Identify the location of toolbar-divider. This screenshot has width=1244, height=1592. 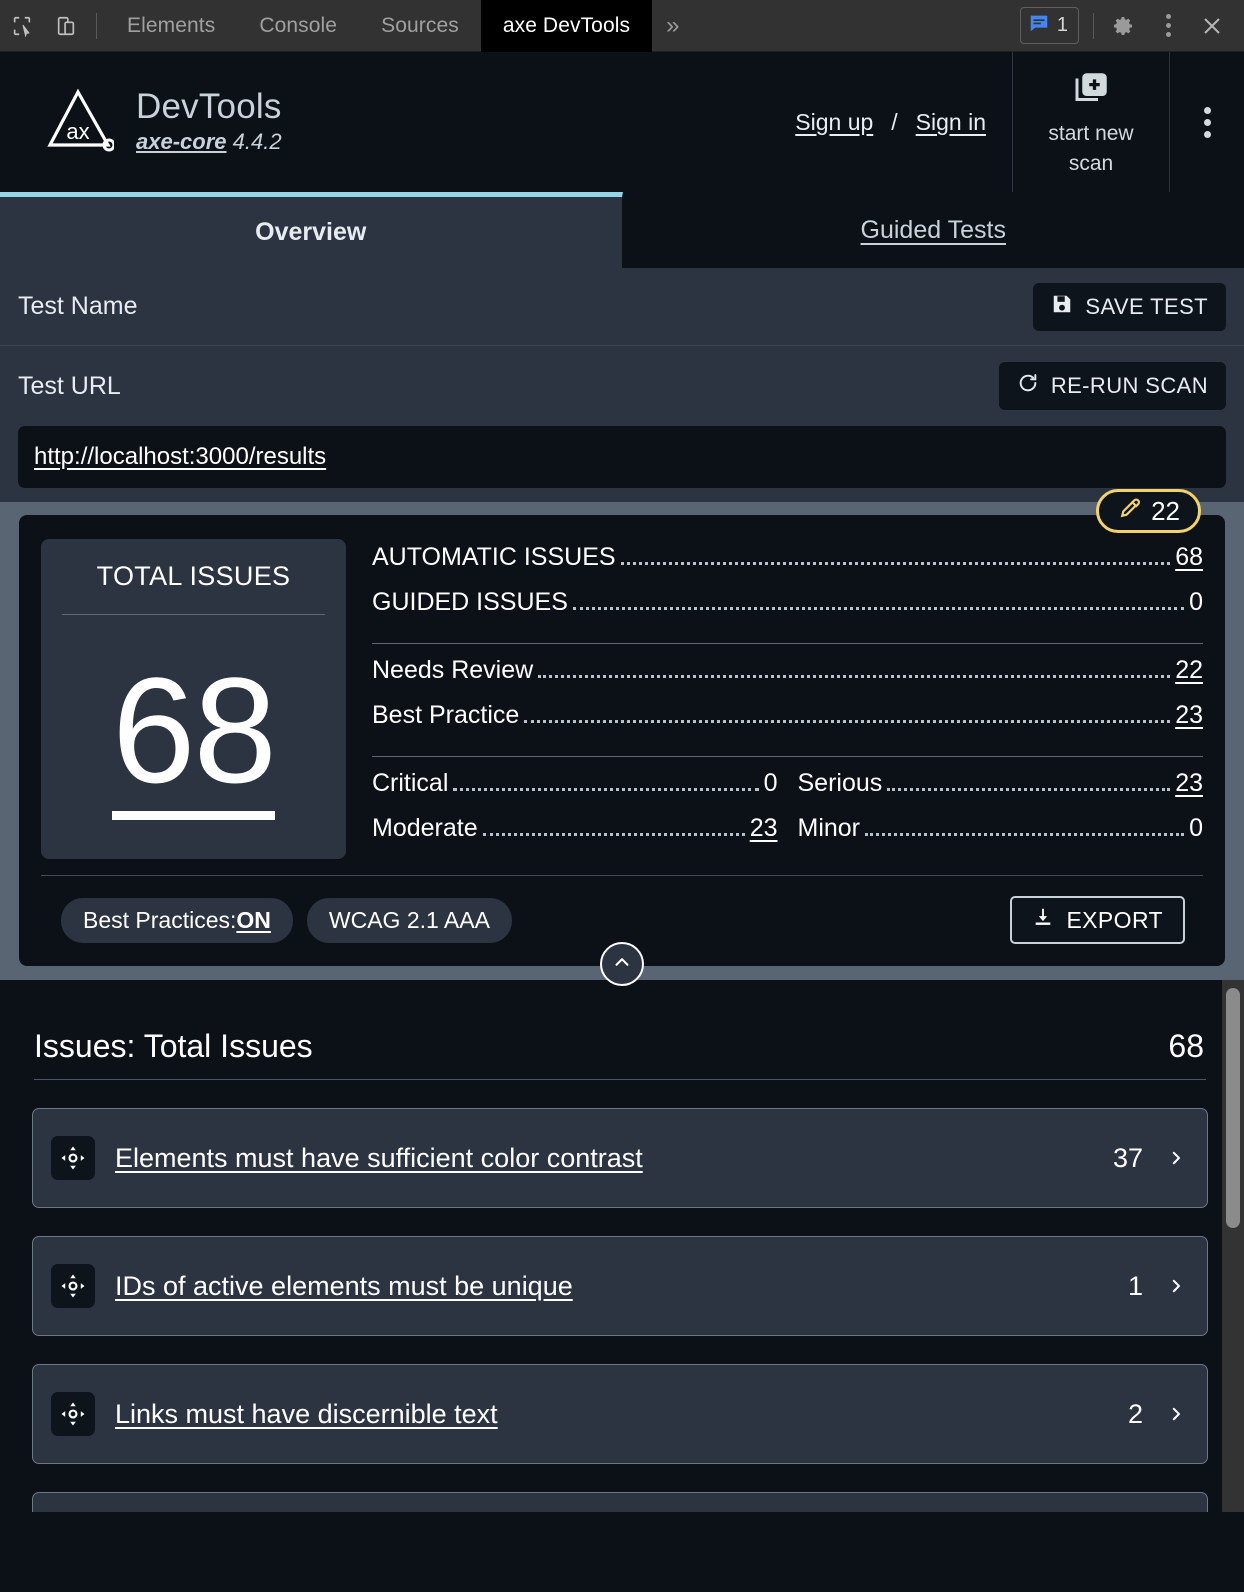
(96, 25).